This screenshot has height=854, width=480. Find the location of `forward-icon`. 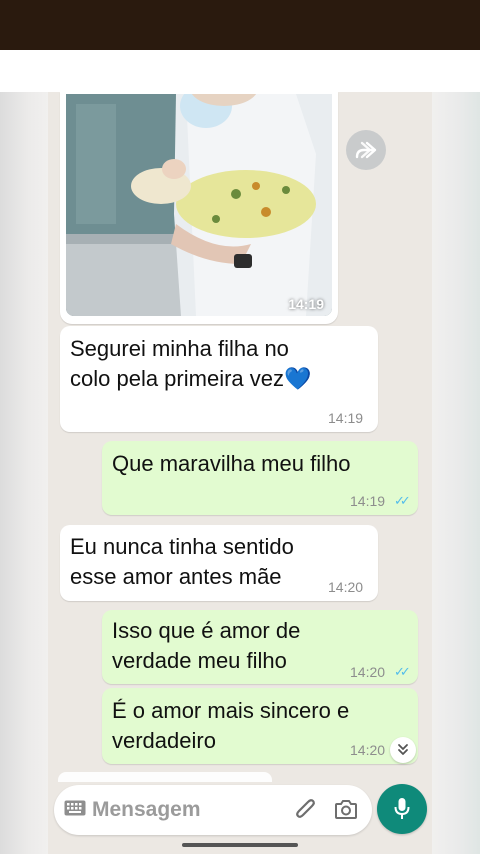

forward-icon is located at coordinates (366, 150).